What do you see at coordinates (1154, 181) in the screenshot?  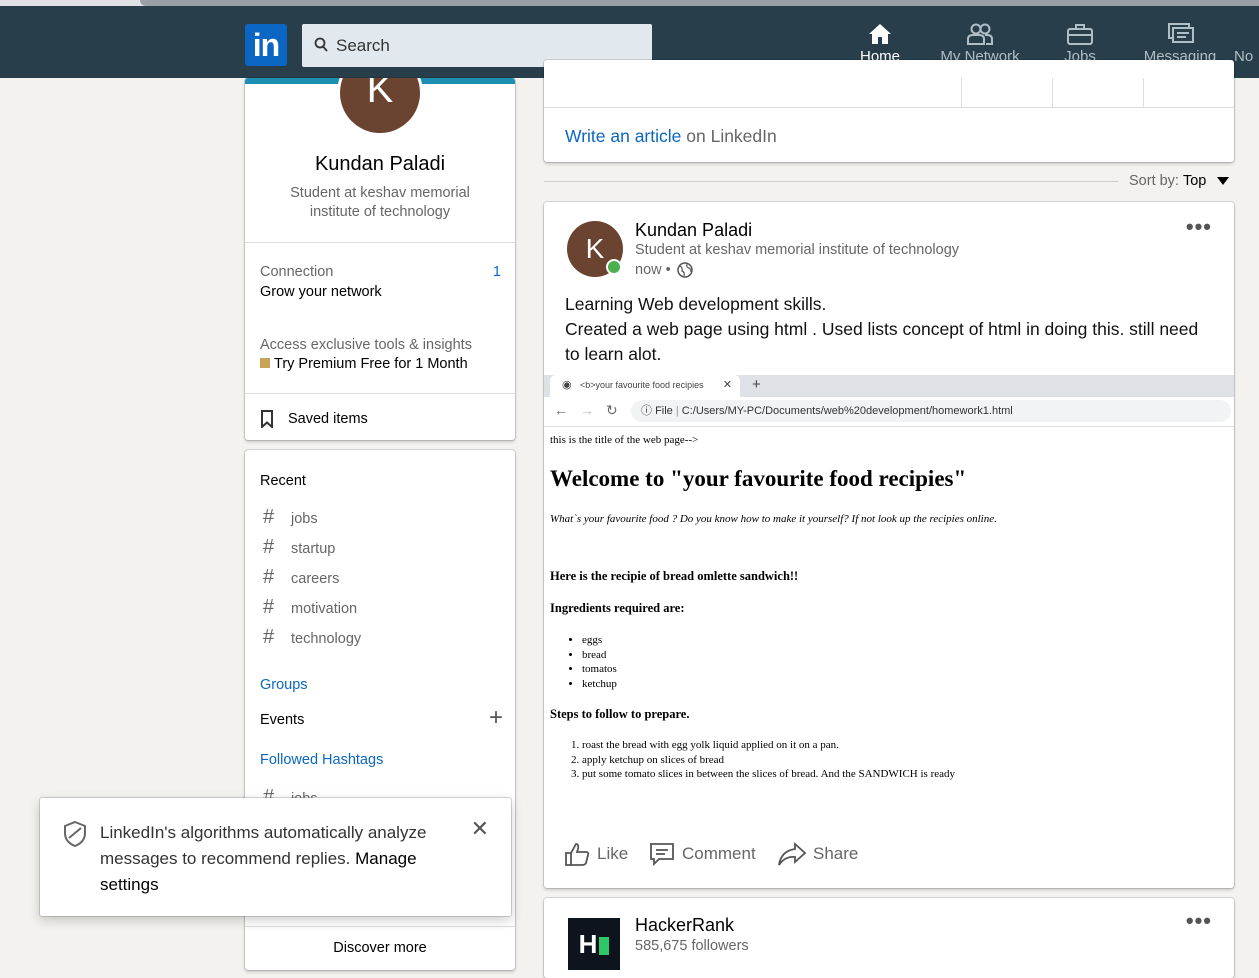 I see `sort-label: Sort by:` at bounding box center [1154, 181].